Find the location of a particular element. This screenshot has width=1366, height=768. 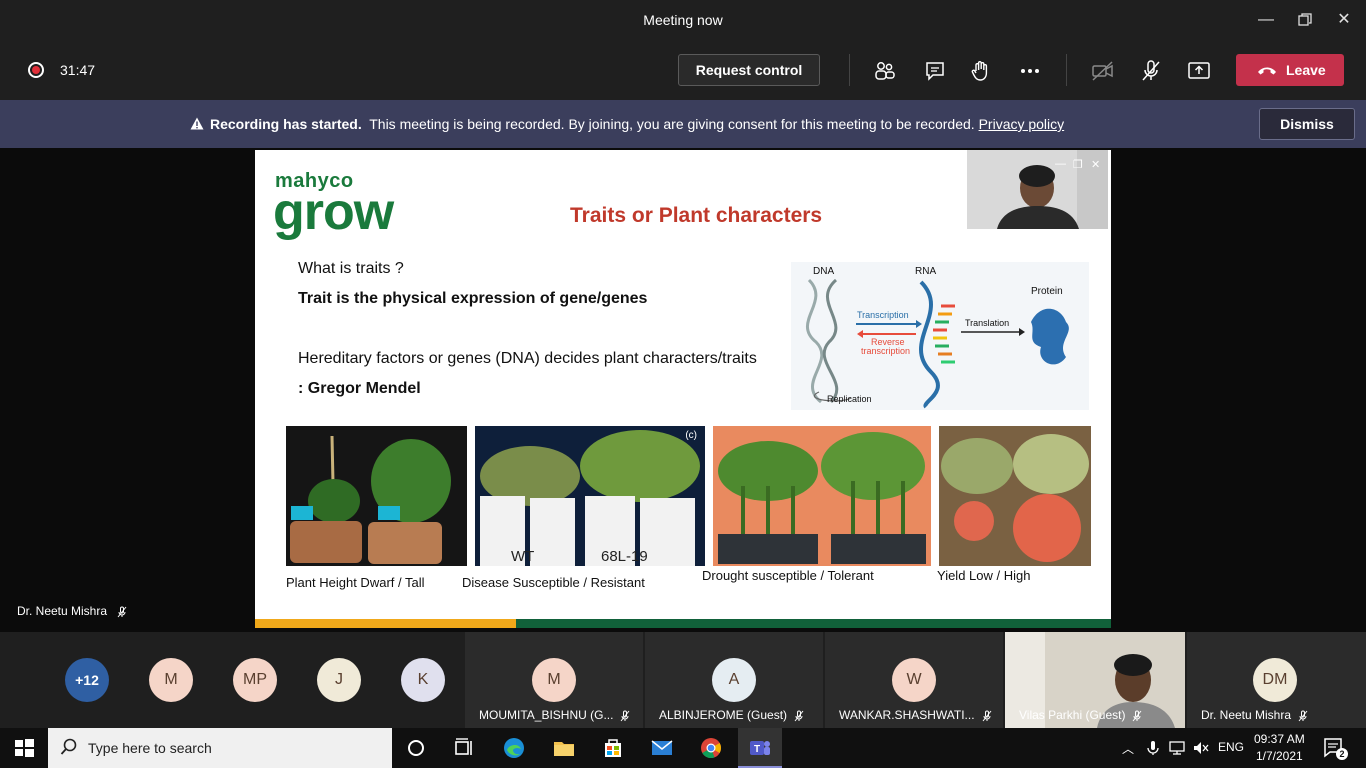

diagram-reverse2-label: transcription is located at coordinates (886, 351).